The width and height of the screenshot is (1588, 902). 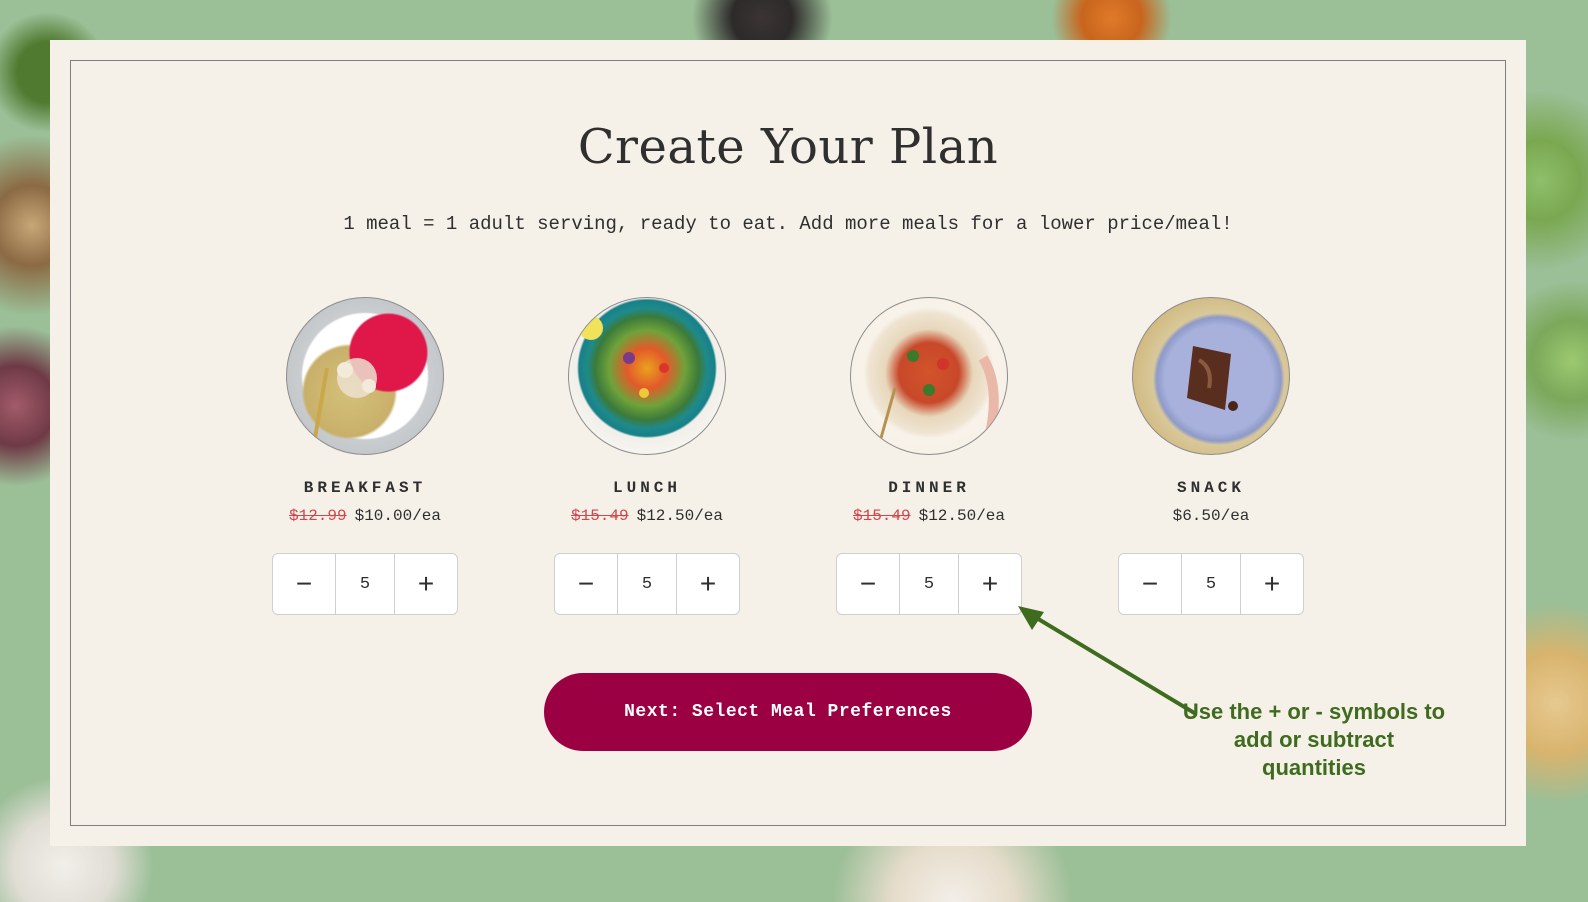 I want to click on meal-name: LUNCH, so click(x=646, y=488).